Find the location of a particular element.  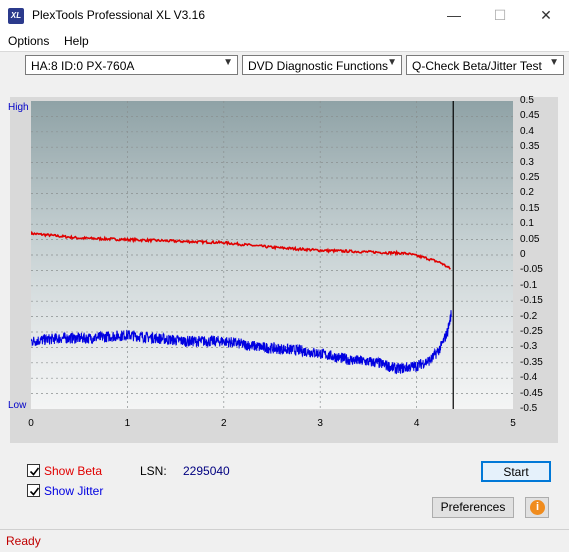

menu-bar: Options Help is located at coordinates (284, 41).